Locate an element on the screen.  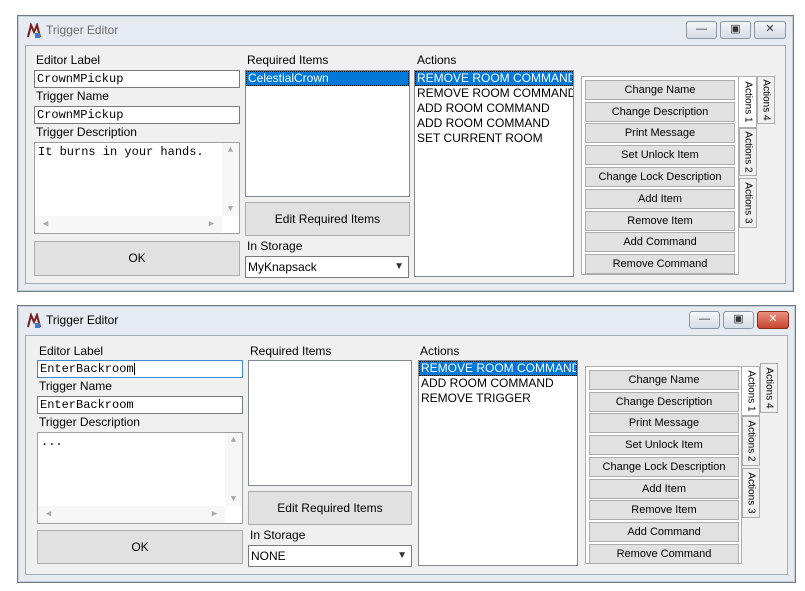
list-item: SET CURRENT ROOM is located at coordinates (494, 138).